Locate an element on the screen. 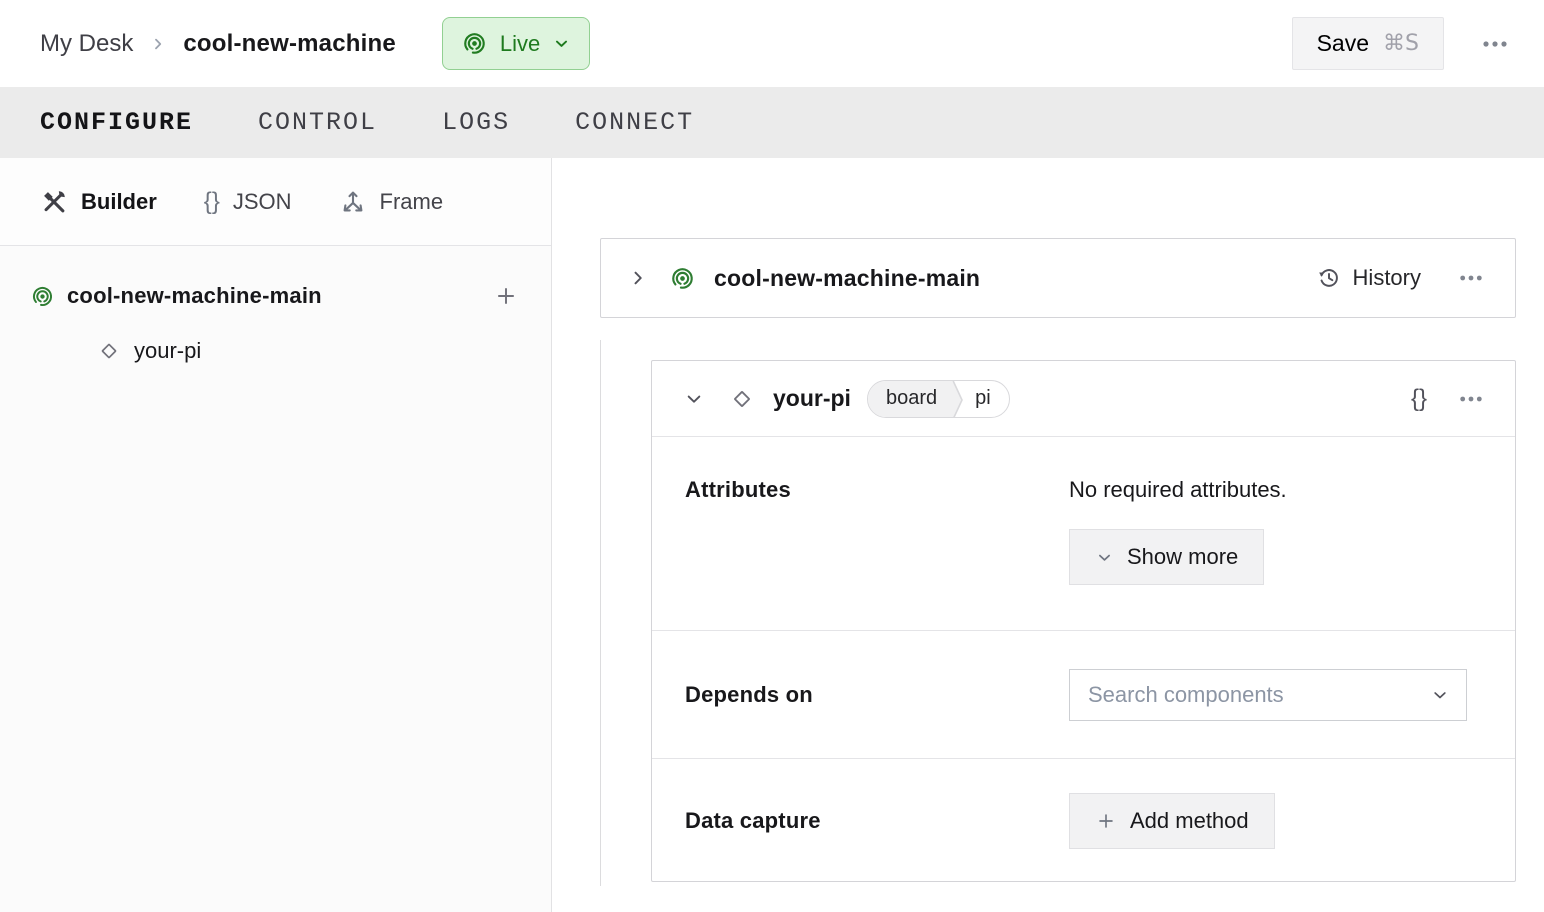 Image resolution: width=1544 pixels, height=912 pixels. tools-icon is located at coordinates (54, 202).